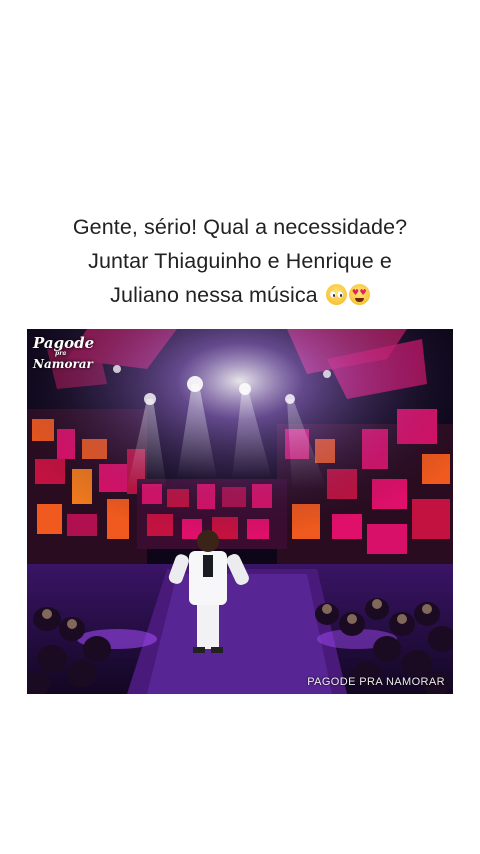 This screenshot has width=480, height=854. Describe the element at coordinates (214, 295) in the screenshot. I see `caption-line-3: Juliano nessa música` at that location.